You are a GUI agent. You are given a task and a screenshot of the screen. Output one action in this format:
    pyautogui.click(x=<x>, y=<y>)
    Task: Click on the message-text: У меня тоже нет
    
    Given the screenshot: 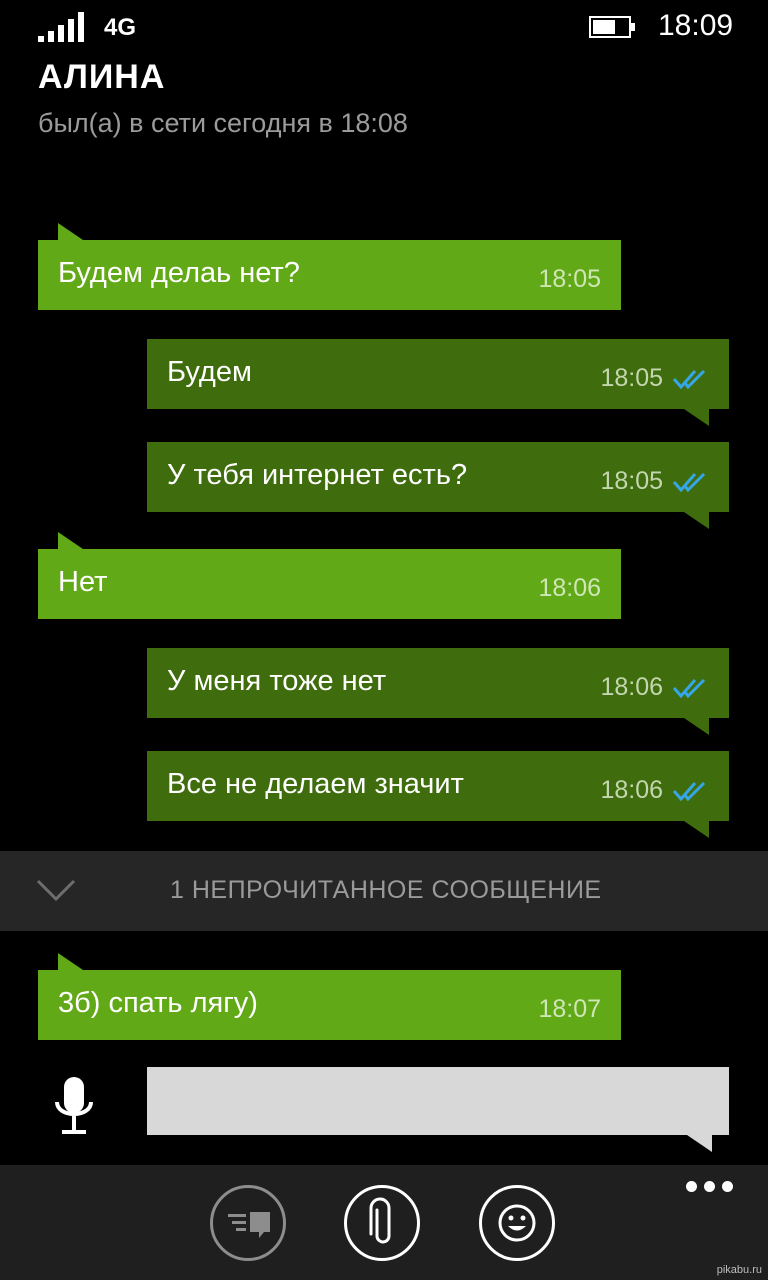 What is the action you would take?
    pyautogui.click(x=277, y=681)
    